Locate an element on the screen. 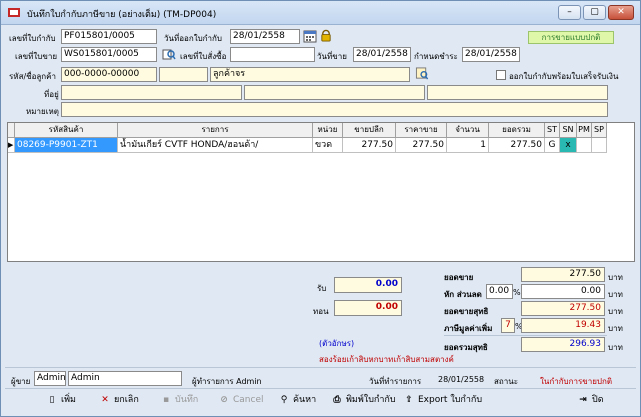  export-icon: ⇪ is located at coordinates (409, 400).